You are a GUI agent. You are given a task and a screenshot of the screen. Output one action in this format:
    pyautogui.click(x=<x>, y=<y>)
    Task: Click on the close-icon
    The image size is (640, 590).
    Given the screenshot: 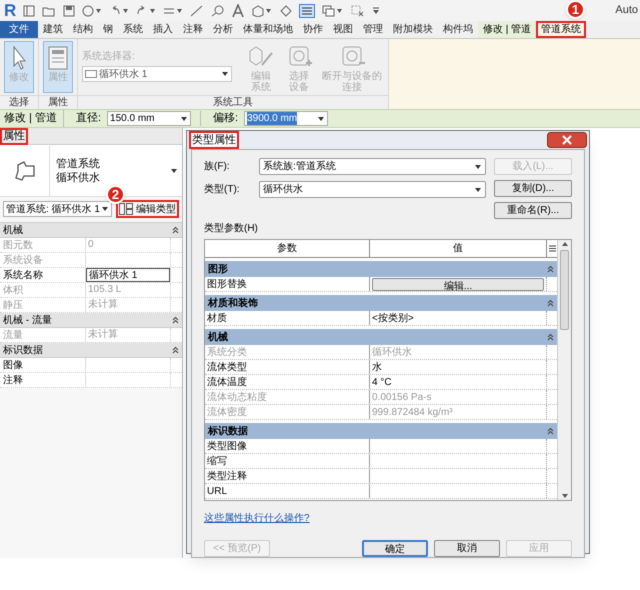 What is the action you would take?
    pyautogui.click(x=567, y=140)
    